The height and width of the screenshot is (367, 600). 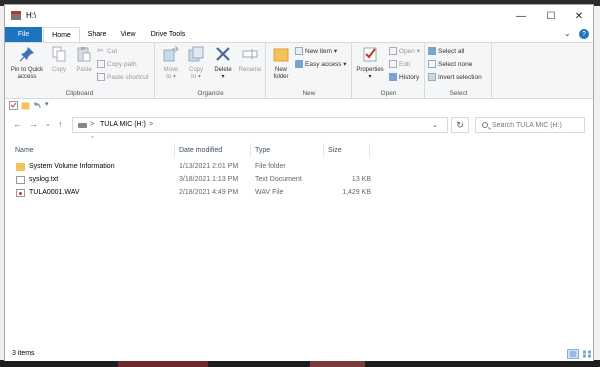 What do you see at coordinates (209, 192) in the screenshot?
I see `file-date: 2/18/2021 4:49 PM` at bounding box center [209, 192].